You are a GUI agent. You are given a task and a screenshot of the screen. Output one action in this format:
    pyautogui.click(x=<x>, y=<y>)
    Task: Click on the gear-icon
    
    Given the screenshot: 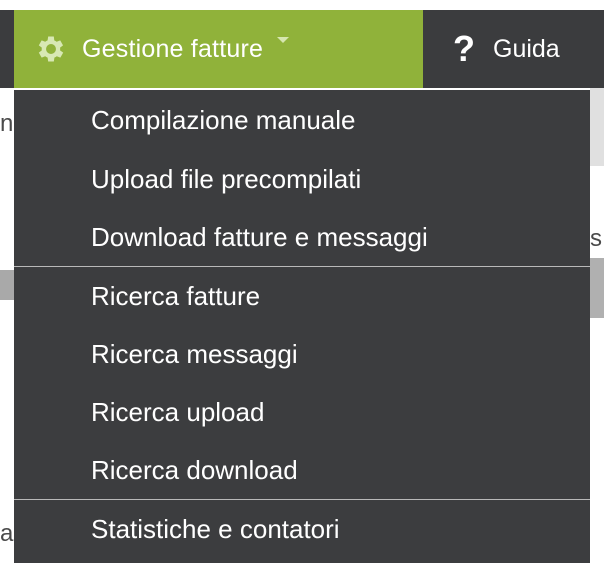 What is the action you would take?
    pyautogui.click(x=51, y=49)
    